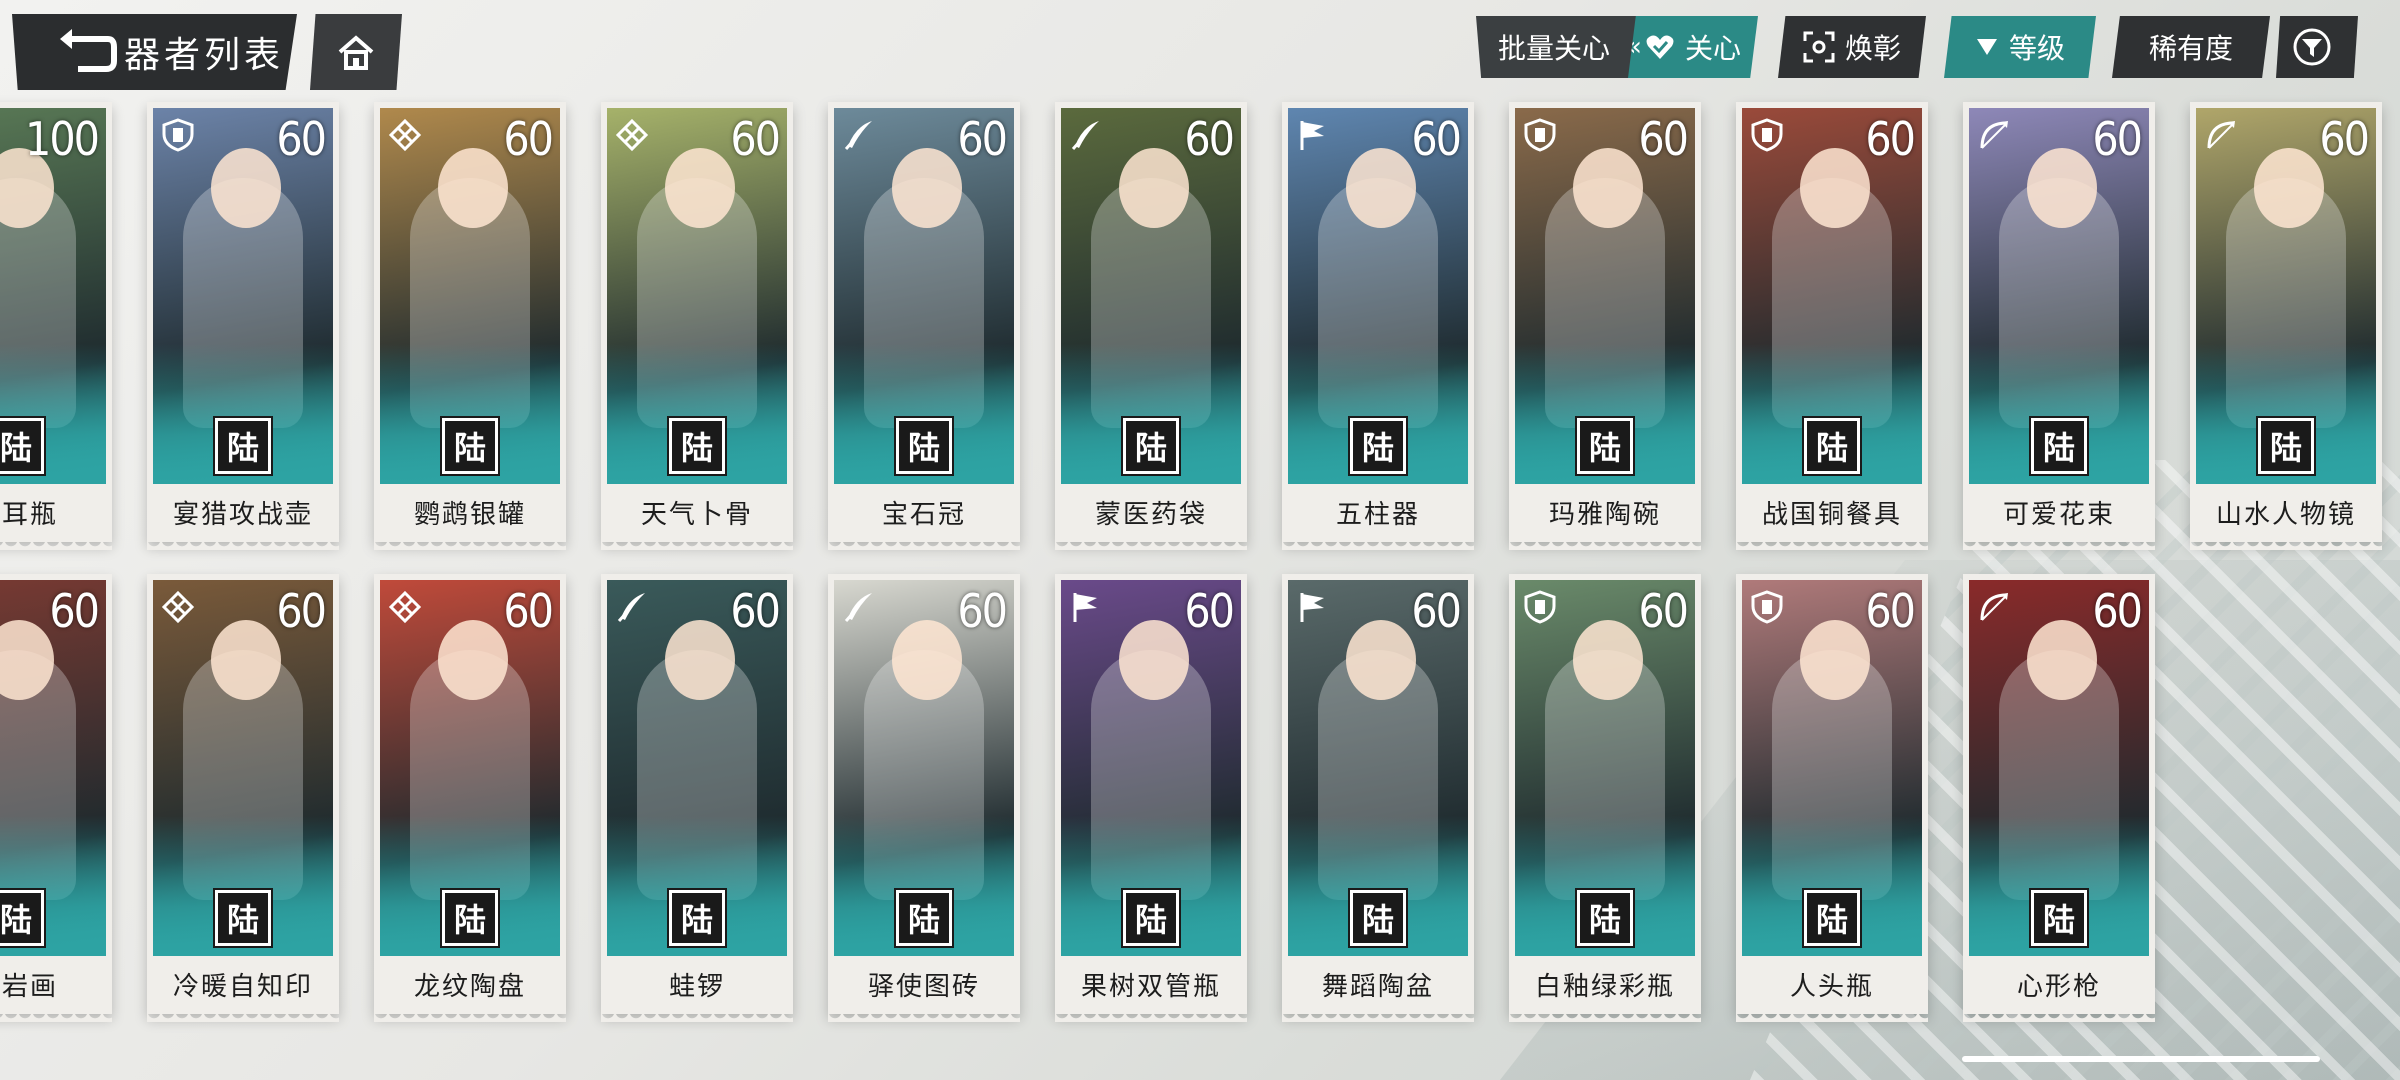 The image size is (2400, 1080). Describe the element at coordinates (1604, 514) in the screenshot. I see `artifact-name: 玛雅陶碗` at that location.